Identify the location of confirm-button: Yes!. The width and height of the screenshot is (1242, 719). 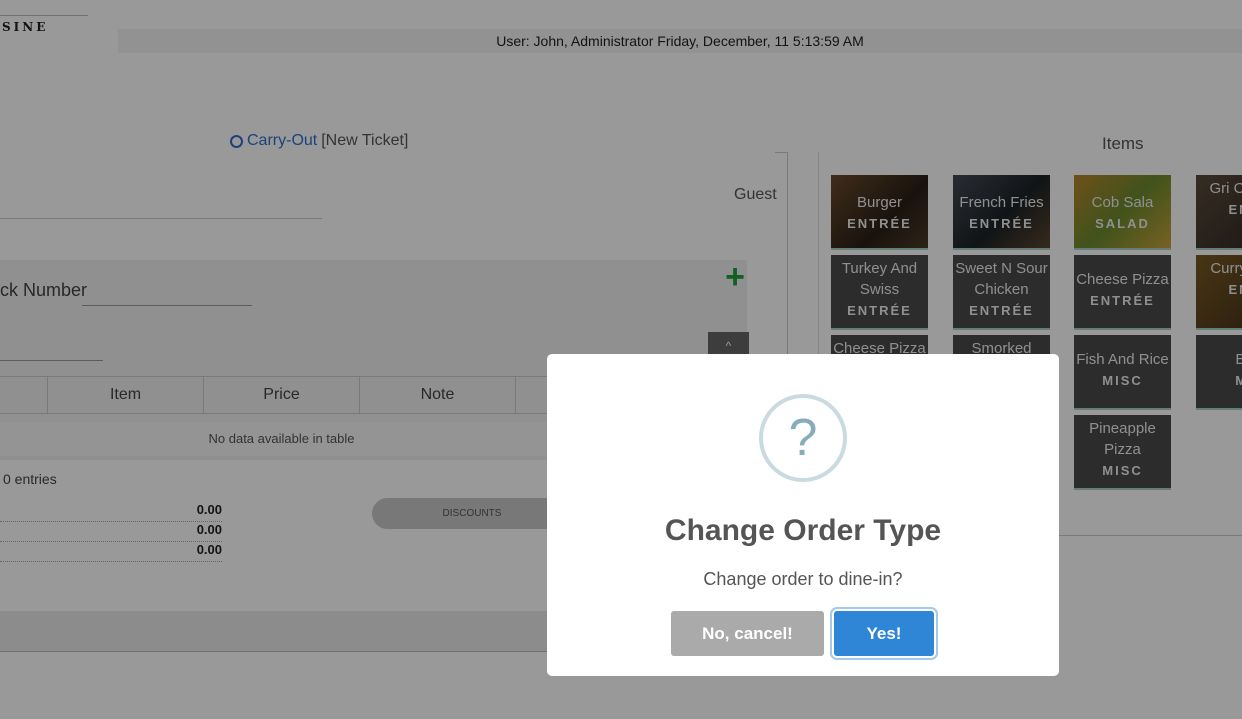
(884, 633).